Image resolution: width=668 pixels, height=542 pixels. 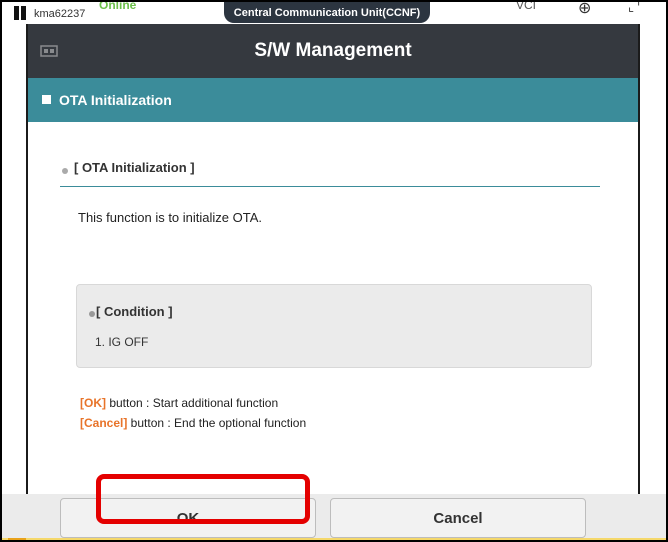 What do you see at coordinates (170, 217) in the screenshot?
I see `function-description: This function is to initialize OTA.` at bounding box center [170, 217].